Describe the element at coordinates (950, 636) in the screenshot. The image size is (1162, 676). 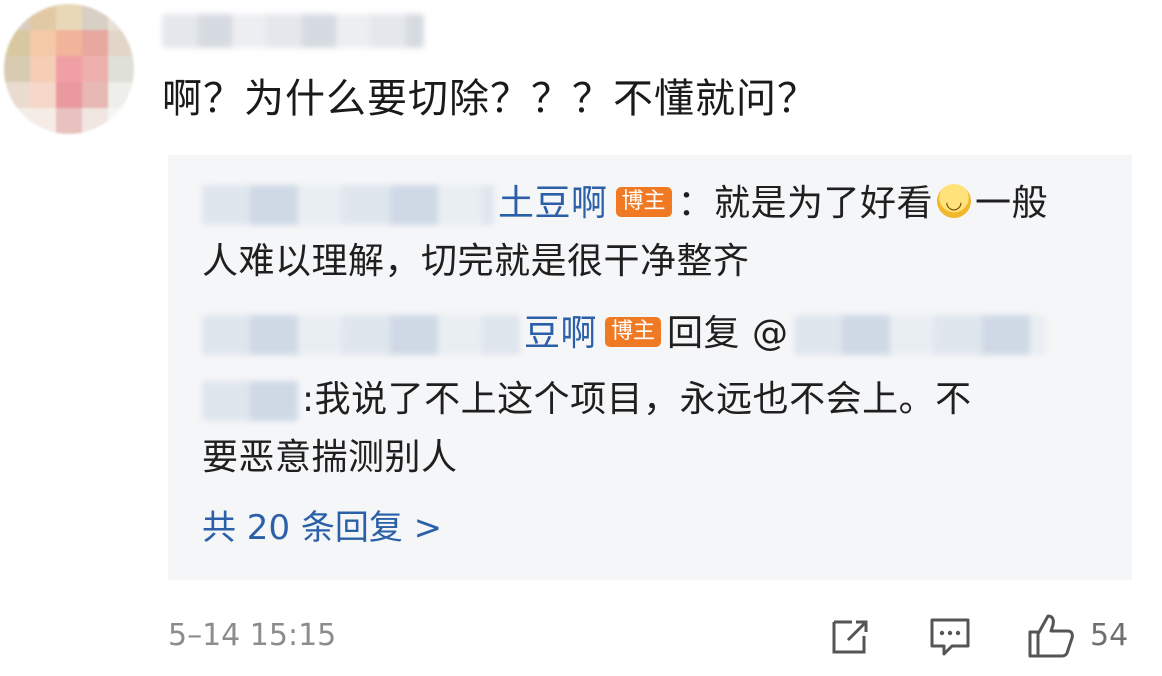
I see `comment-icon` at that location.